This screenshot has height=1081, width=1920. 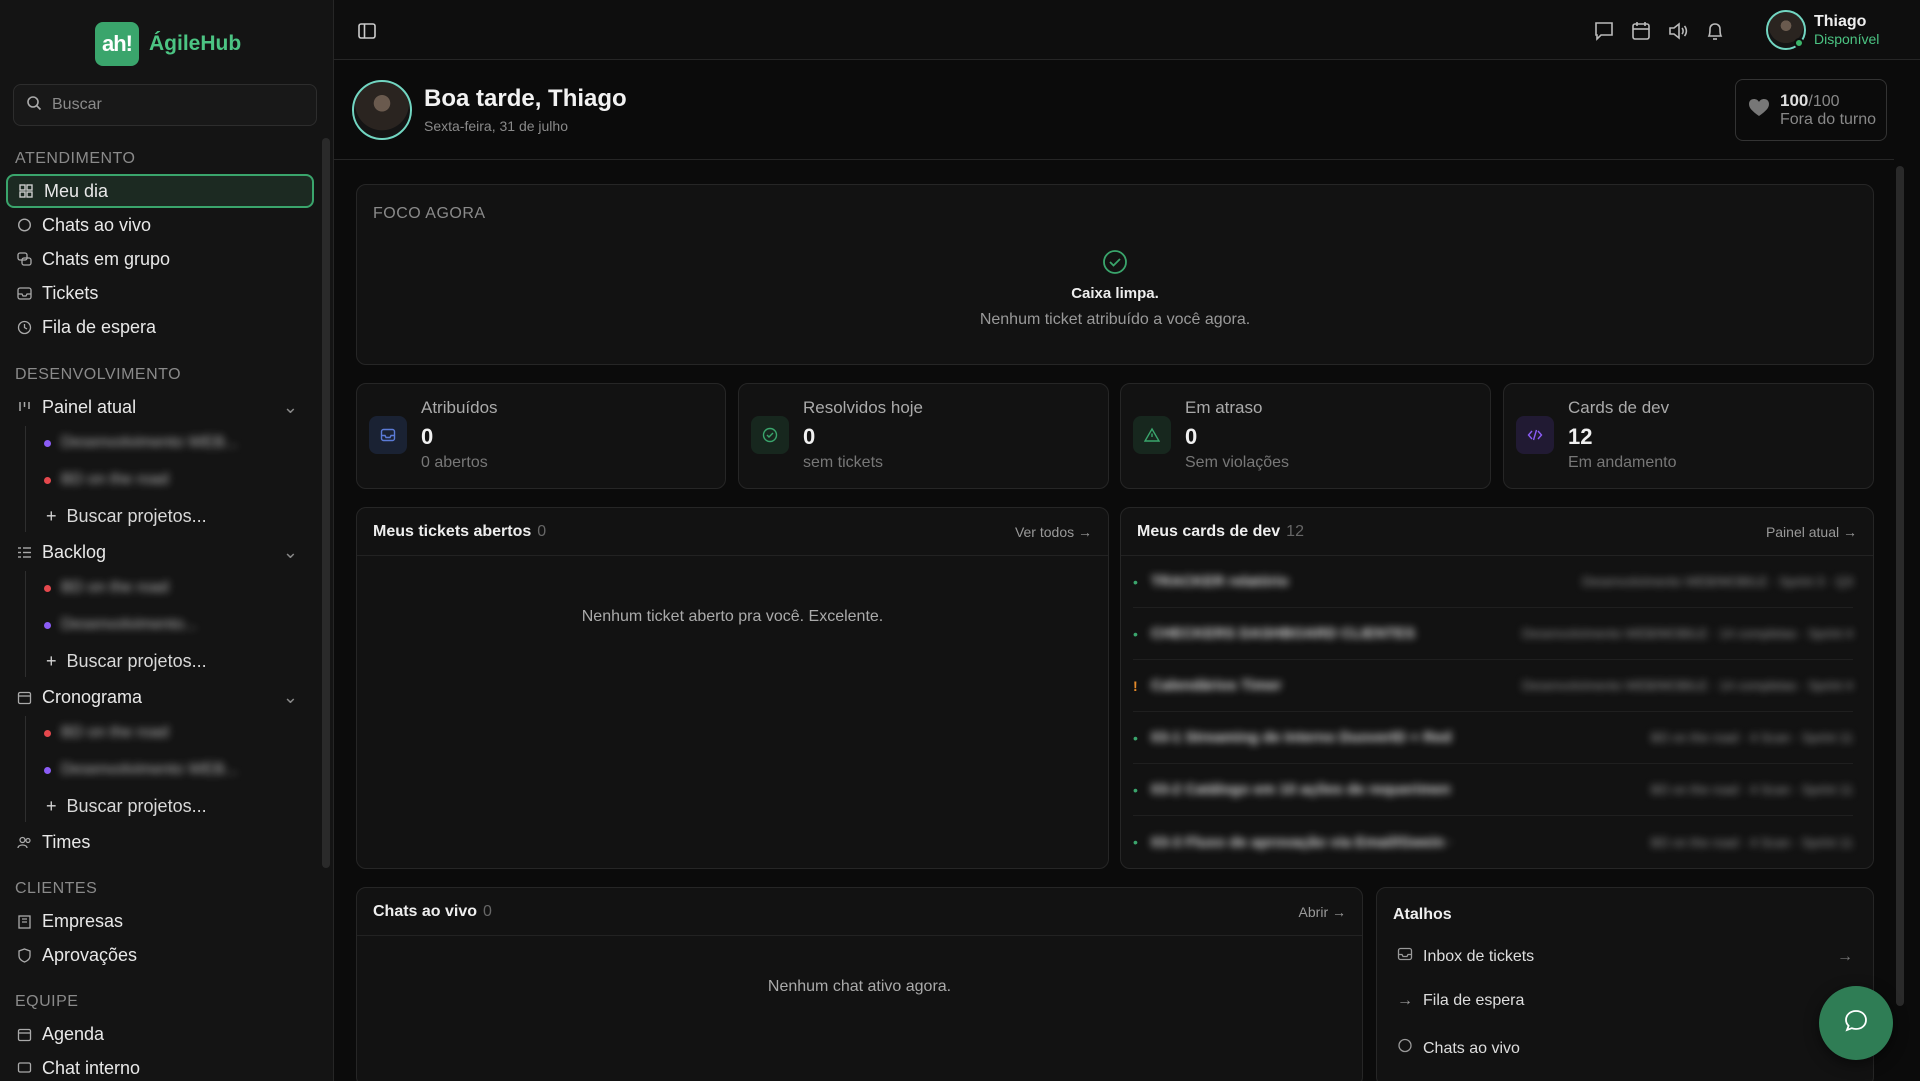 I want to click on tree-line, so click(x=25, y=479).